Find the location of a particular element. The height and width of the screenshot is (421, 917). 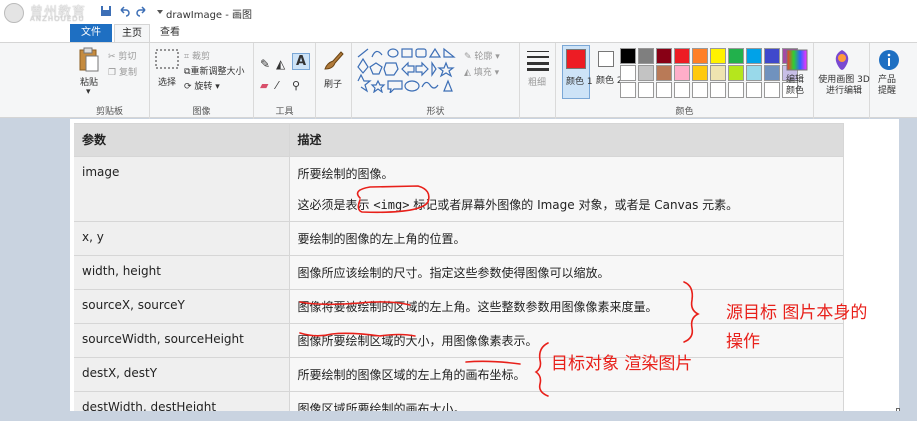

desc-cell: 要绘制的图像的左上角的位置。 is located at coordinates (566, 238).